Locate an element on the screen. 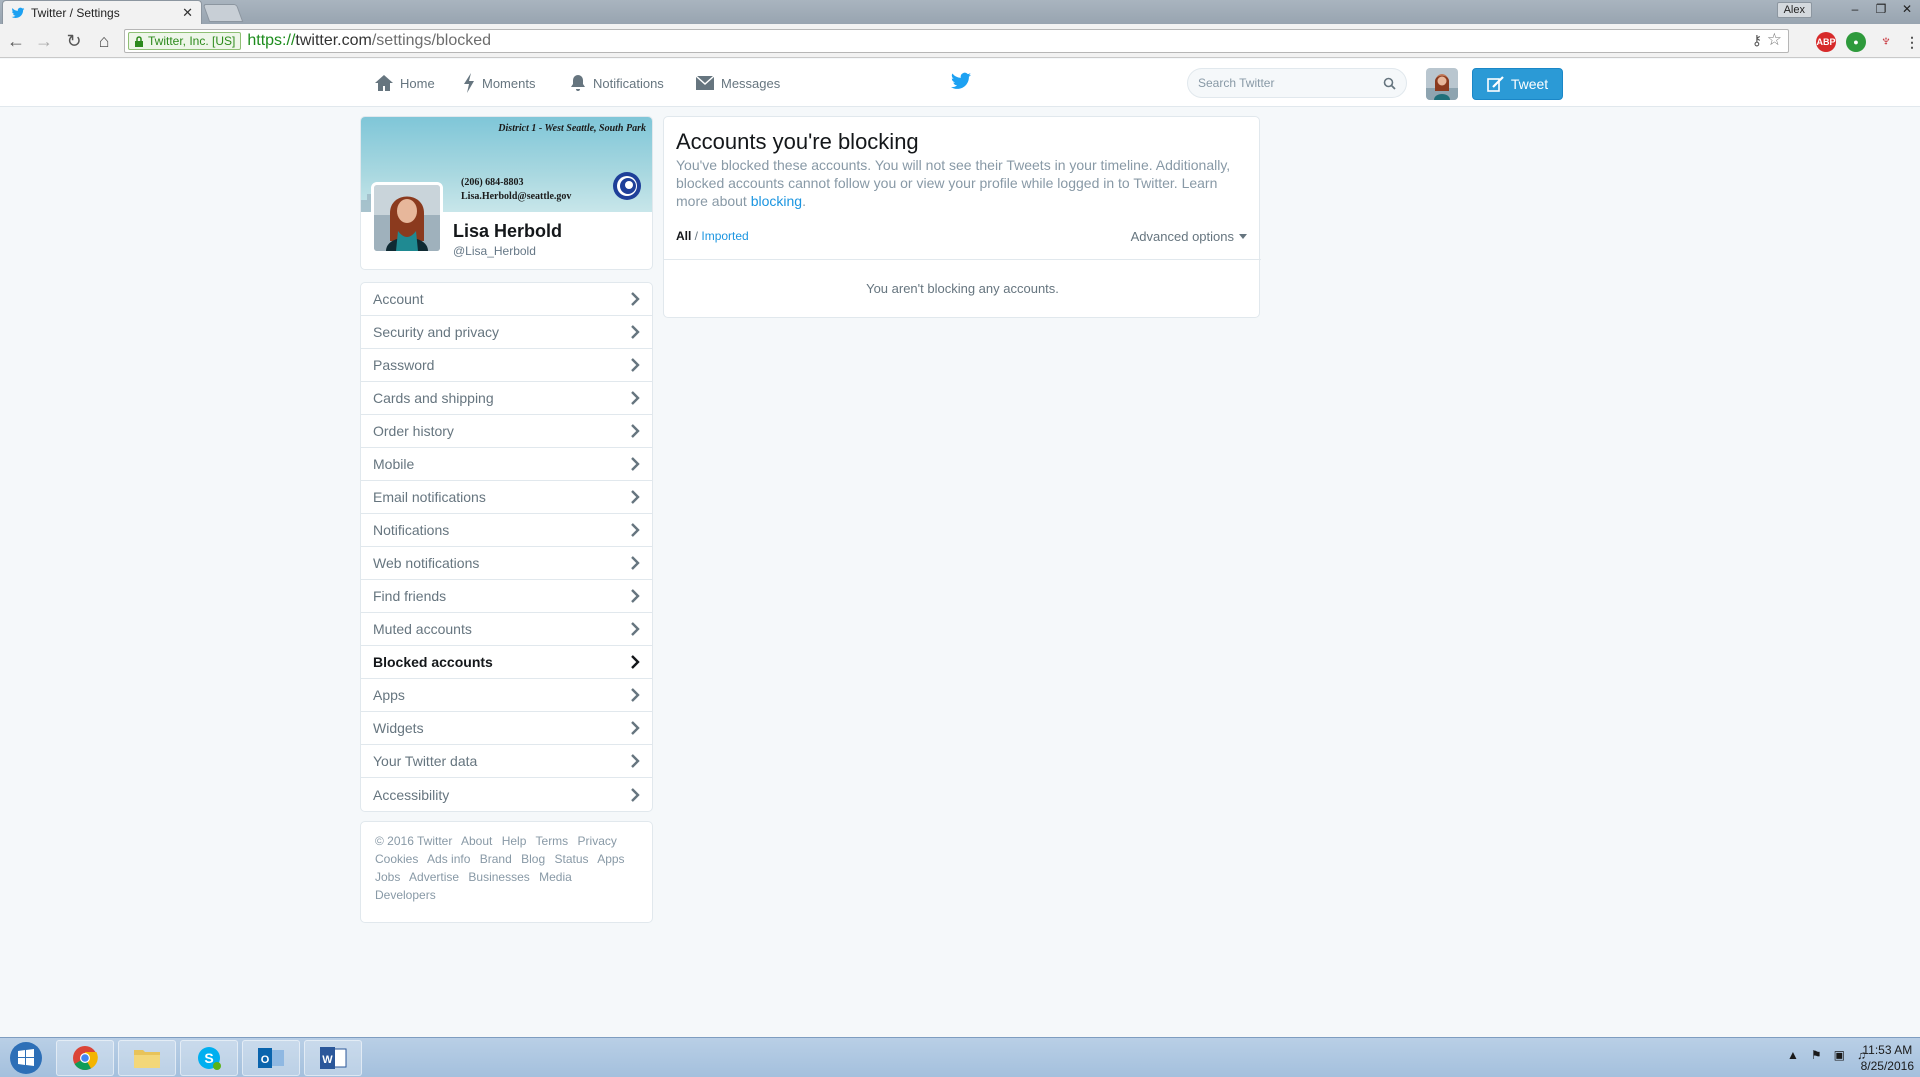 The height and width of the screenshot is (1077, 1920). home-browser-icon: ⌂ is located at coordinates (104, 41).